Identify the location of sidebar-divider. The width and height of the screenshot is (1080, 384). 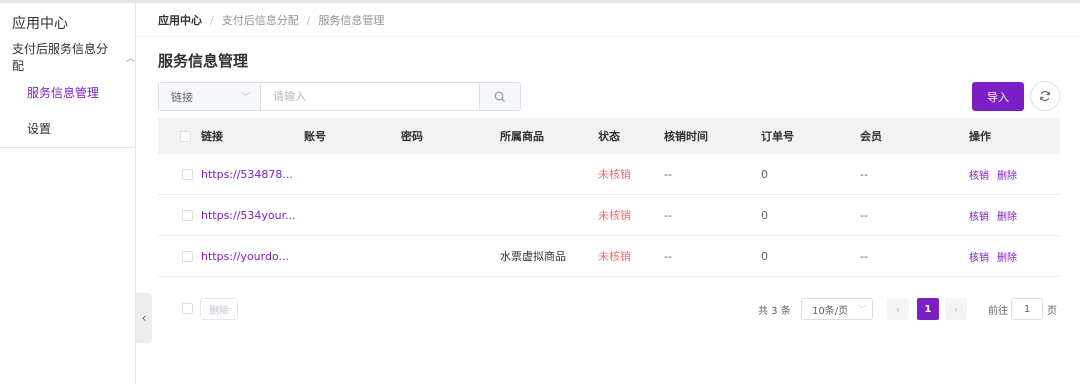
(67, 147).